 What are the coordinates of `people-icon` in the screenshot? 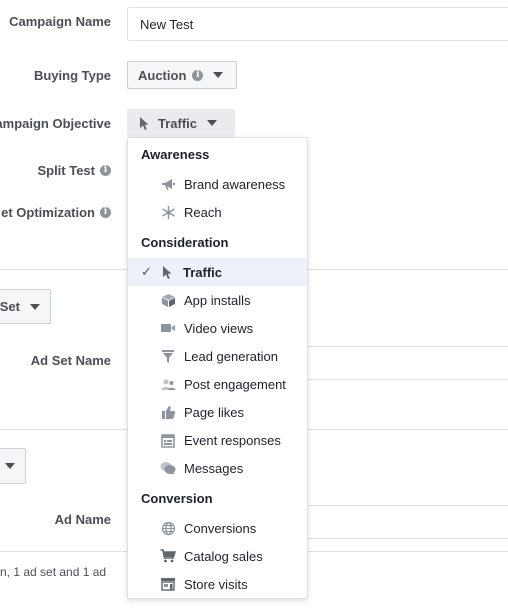 It's located at (168, 384).